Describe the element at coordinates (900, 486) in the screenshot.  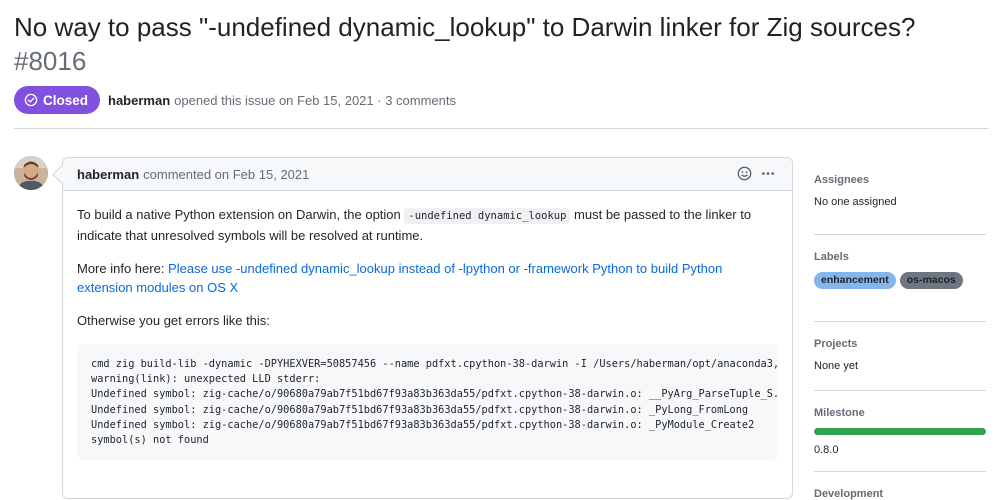
I see `sidebar-development: Development` at that location.